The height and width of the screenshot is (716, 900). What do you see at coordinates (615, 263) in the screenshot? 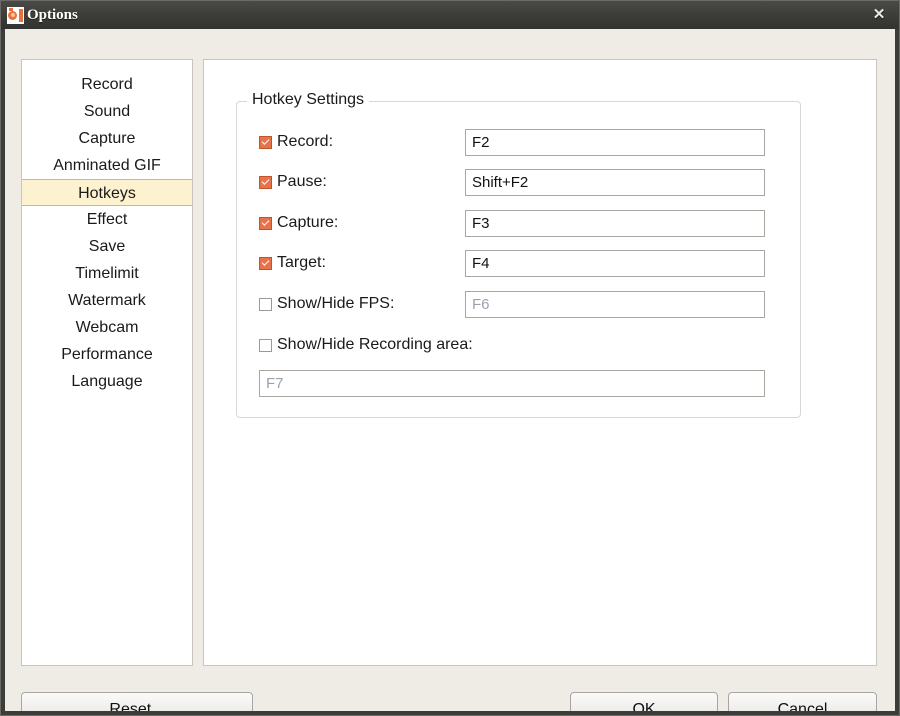
I see `hotkey-input-target` at bounding box center [615, 263].